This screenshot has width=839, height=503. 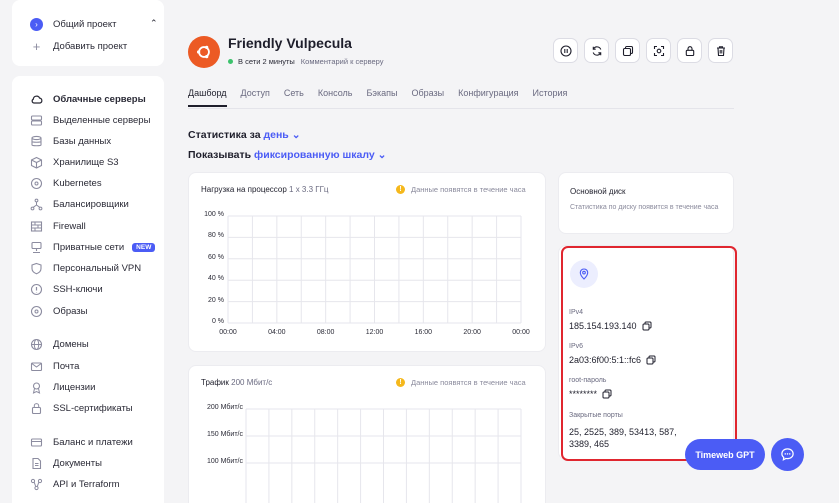 I want to click on sidebar-item-label: Документы, so click(x=77, y=463).